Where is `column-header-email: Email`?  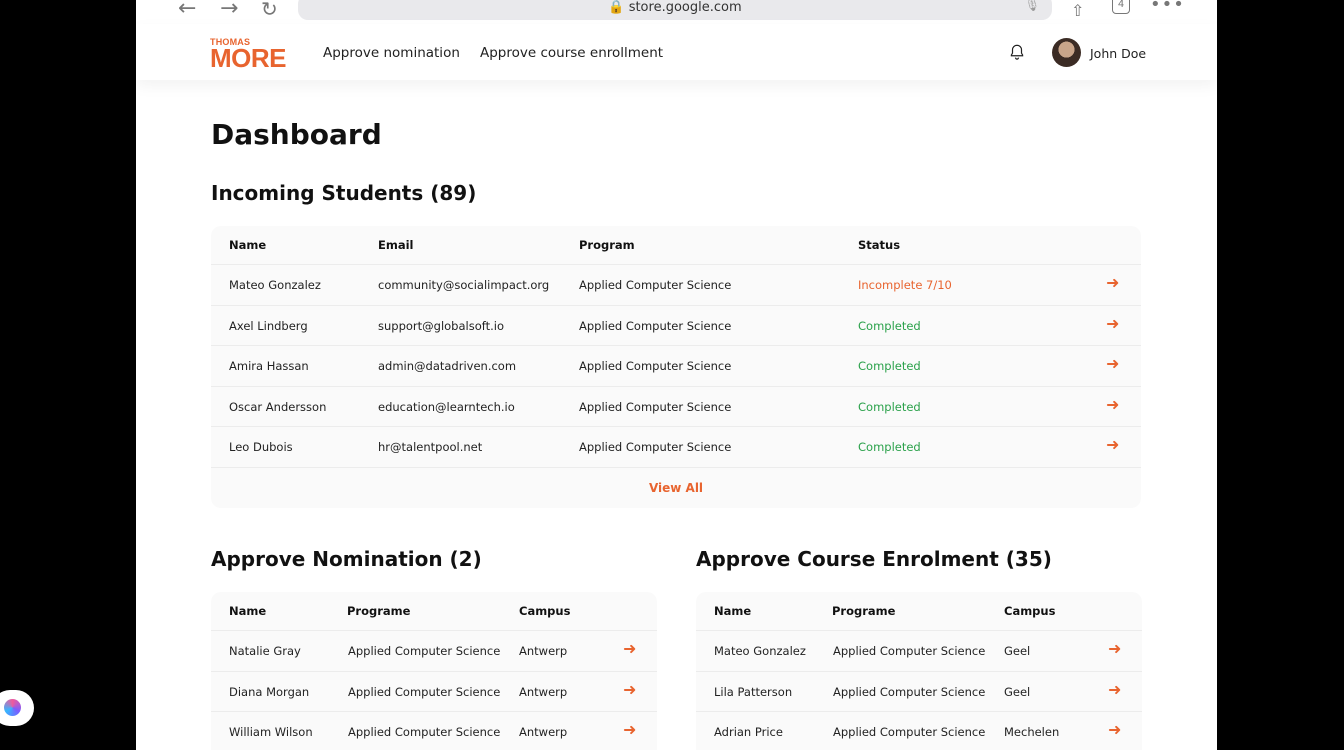 column-header-email: Email is located at coordinates (396, 245).